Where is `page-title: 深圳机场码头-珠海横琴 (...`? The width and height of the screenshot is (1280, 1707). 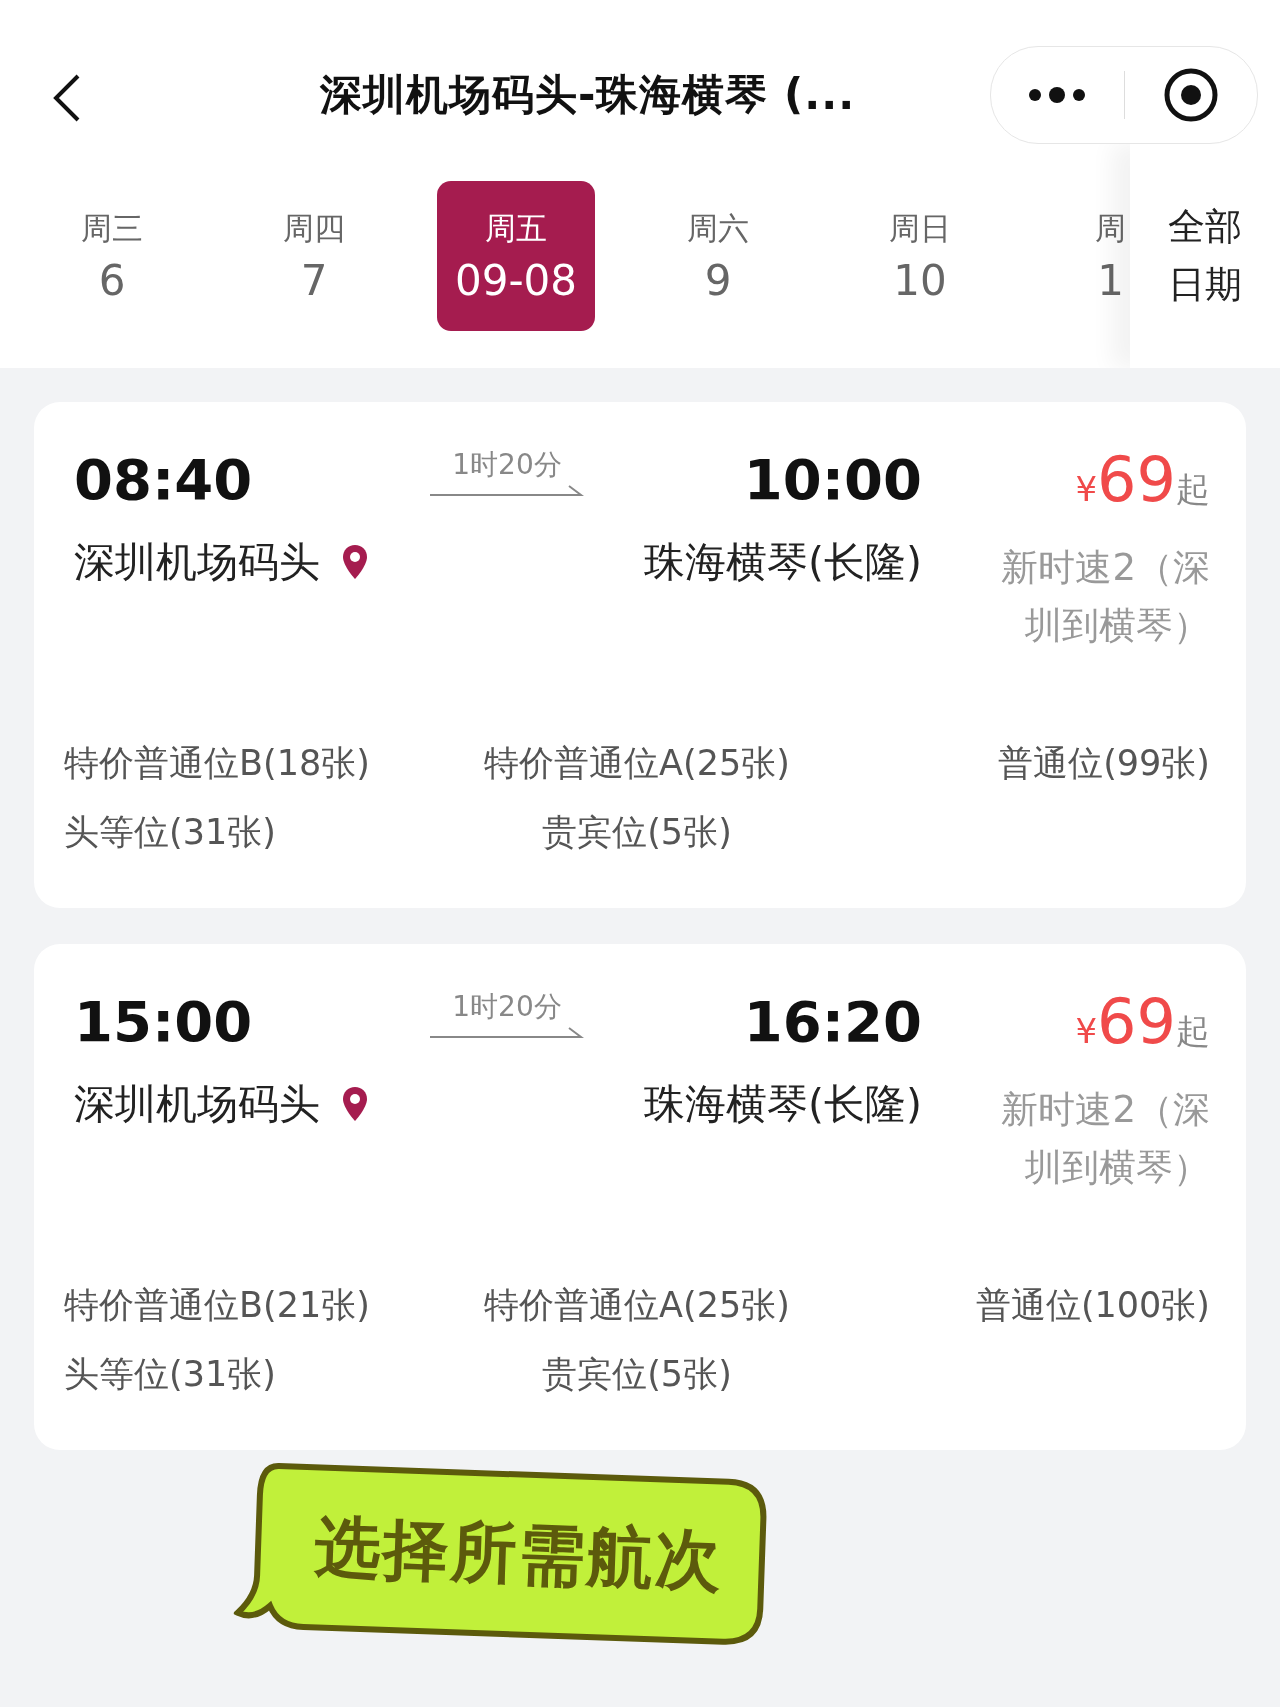
page-title: 深圳机场码头-珠海横琴 (... is located at coordinates (588, 95).